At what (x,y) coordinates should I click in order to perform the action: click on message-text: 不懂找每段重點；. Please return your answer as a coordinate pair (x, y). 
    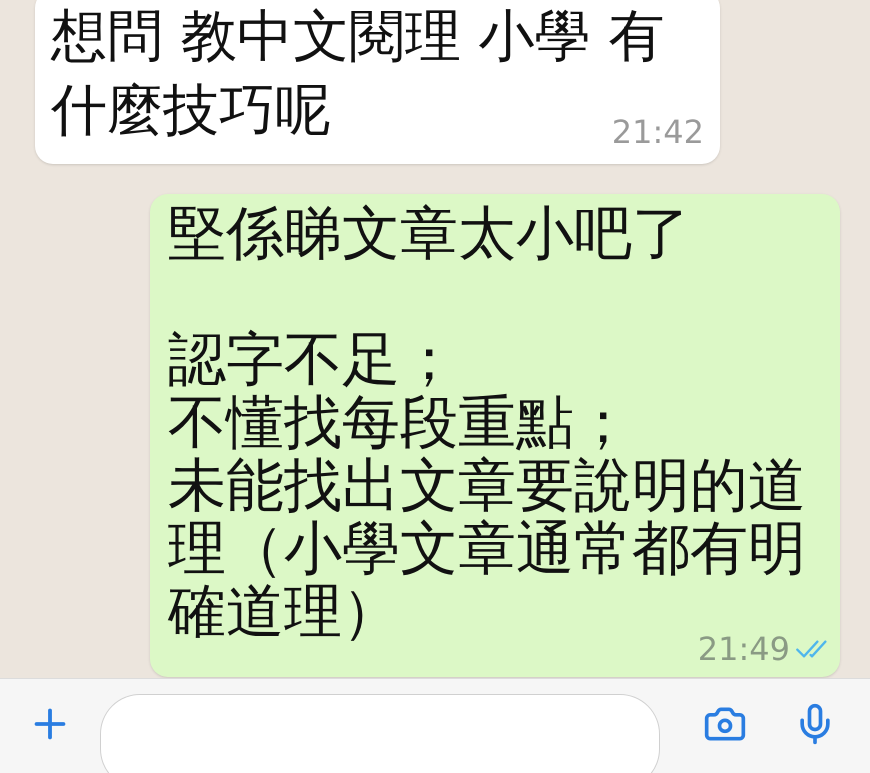
    Looking at the image, I should click on (400, 422).